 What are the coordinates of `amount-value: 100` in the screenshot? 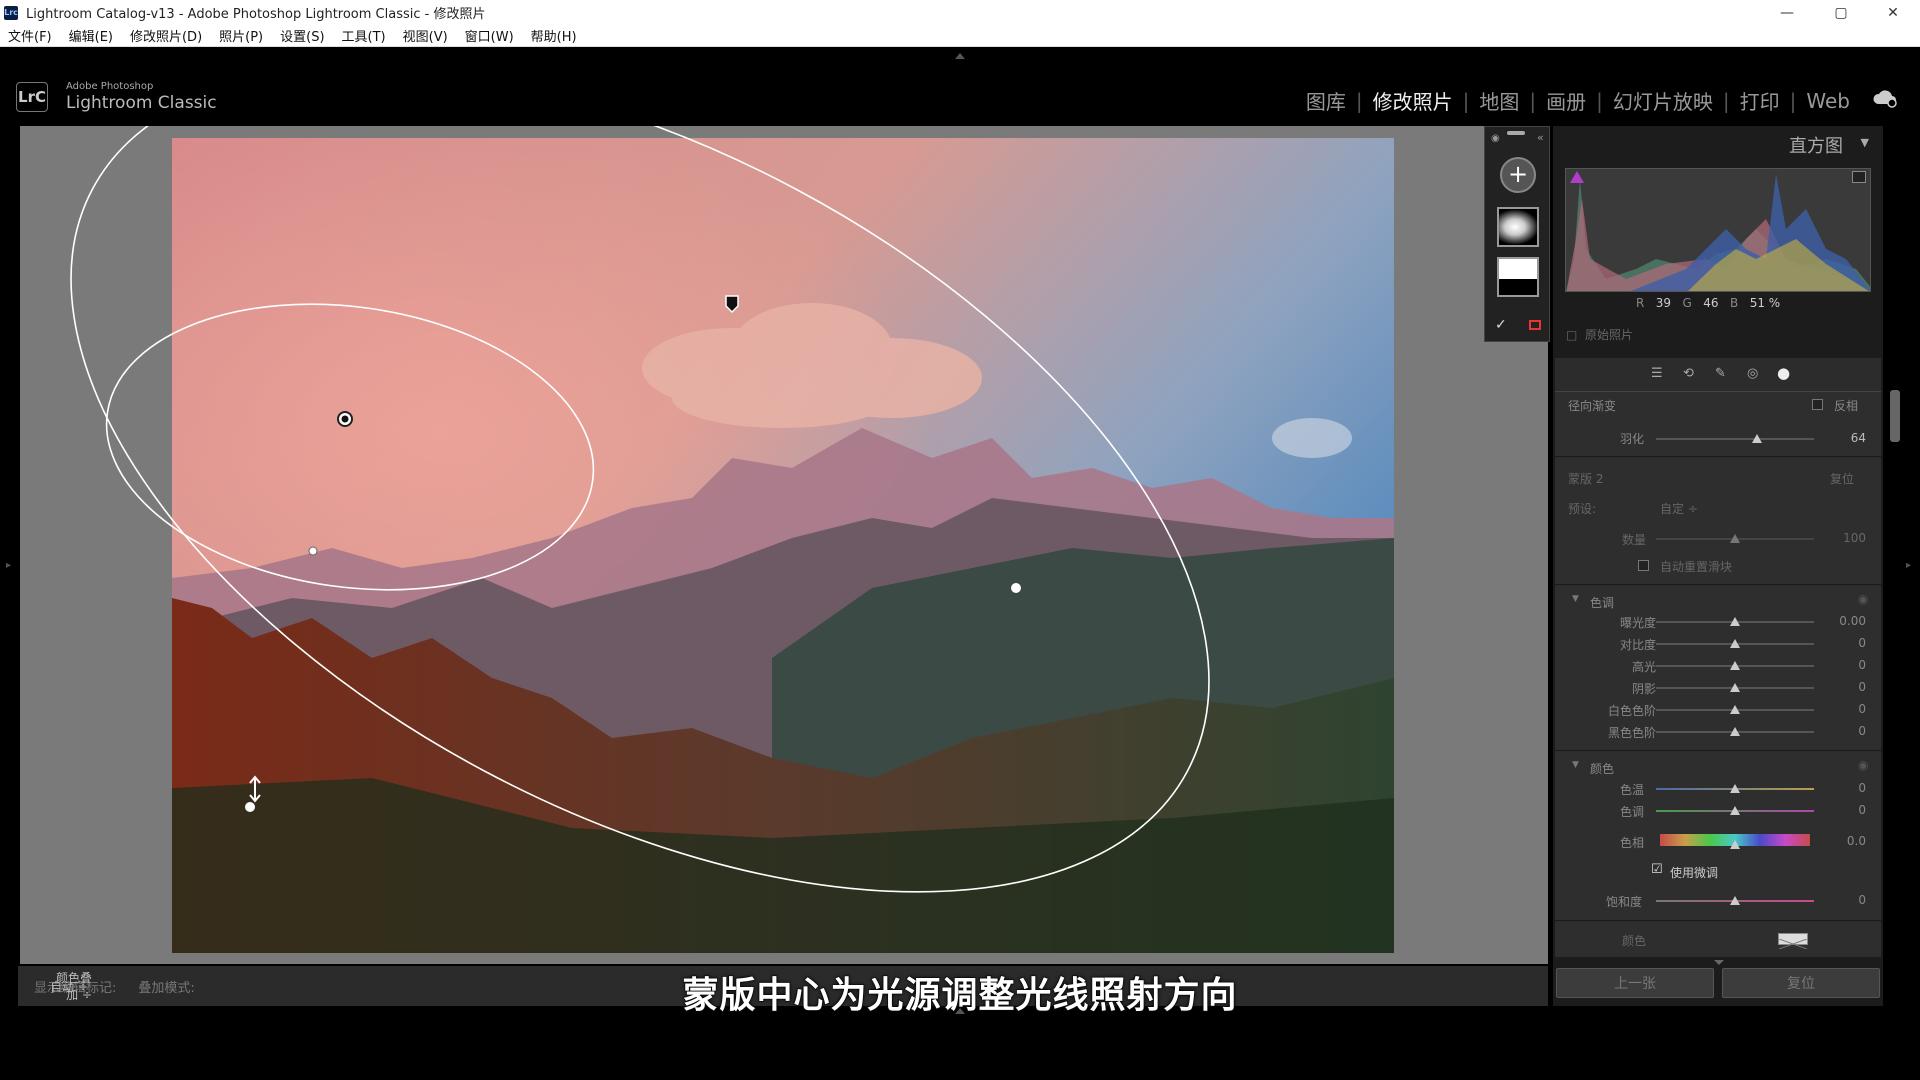 It's located at (1846, 538).